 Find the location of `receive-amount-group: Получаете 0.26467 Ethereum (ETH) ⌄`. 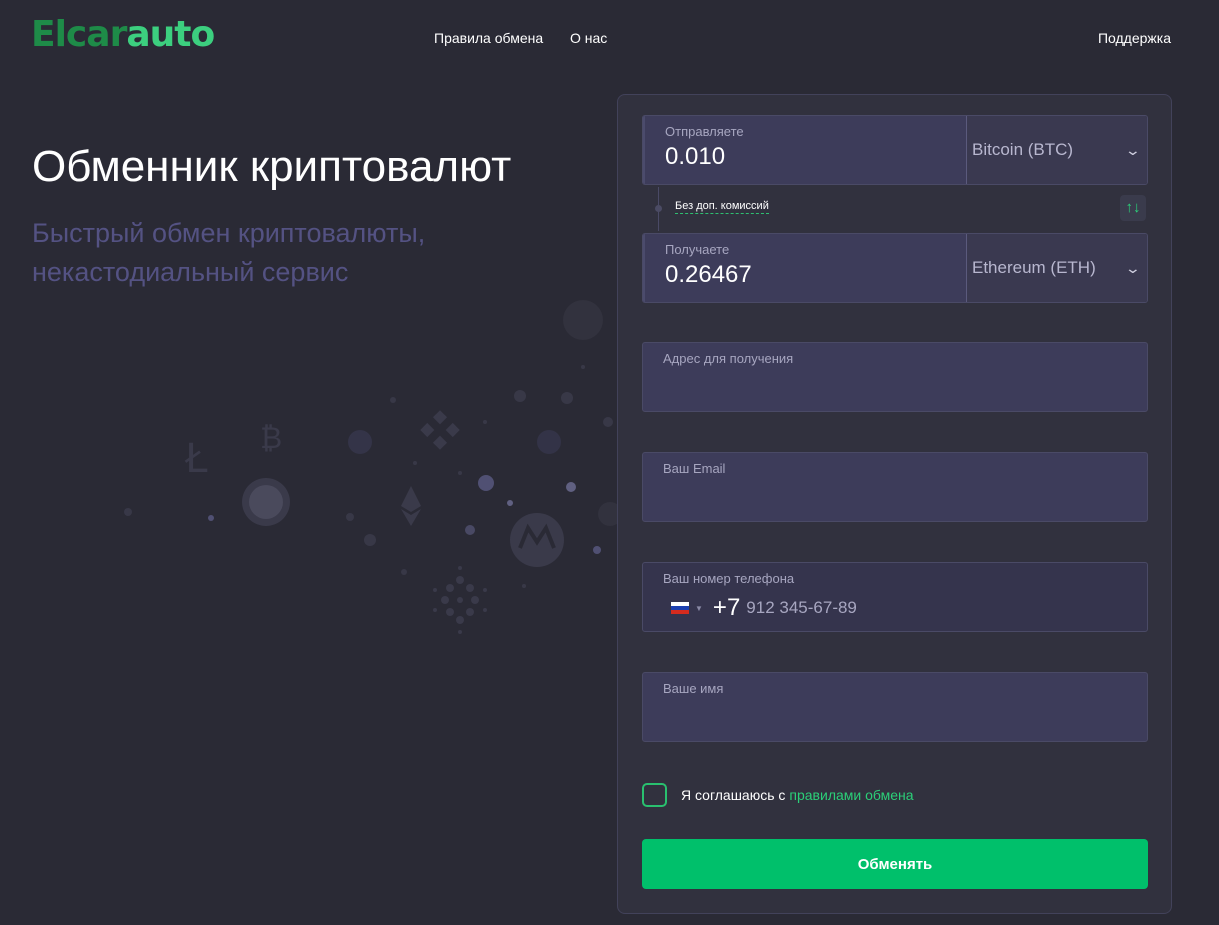

receive-amount-group: Получаете 0.26467 Ethereum (ETH) ⌄ is located at coordinates (895, 268).